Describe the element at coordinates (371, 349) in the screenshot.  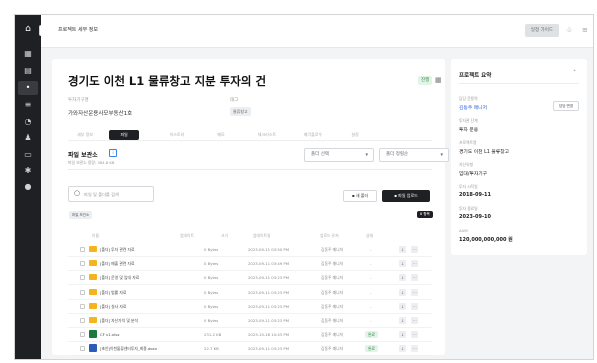
I see `file-state: 완료` at that location.